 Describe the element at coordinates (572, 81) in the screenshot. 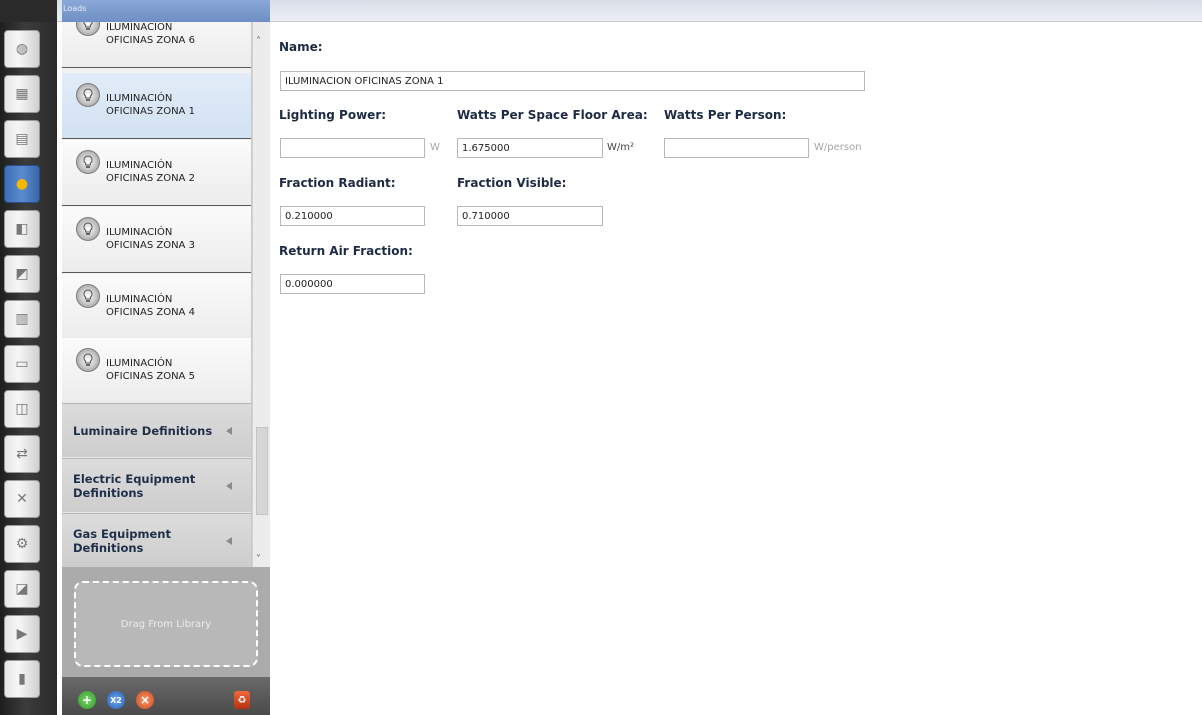

I see `name-field` at that location.